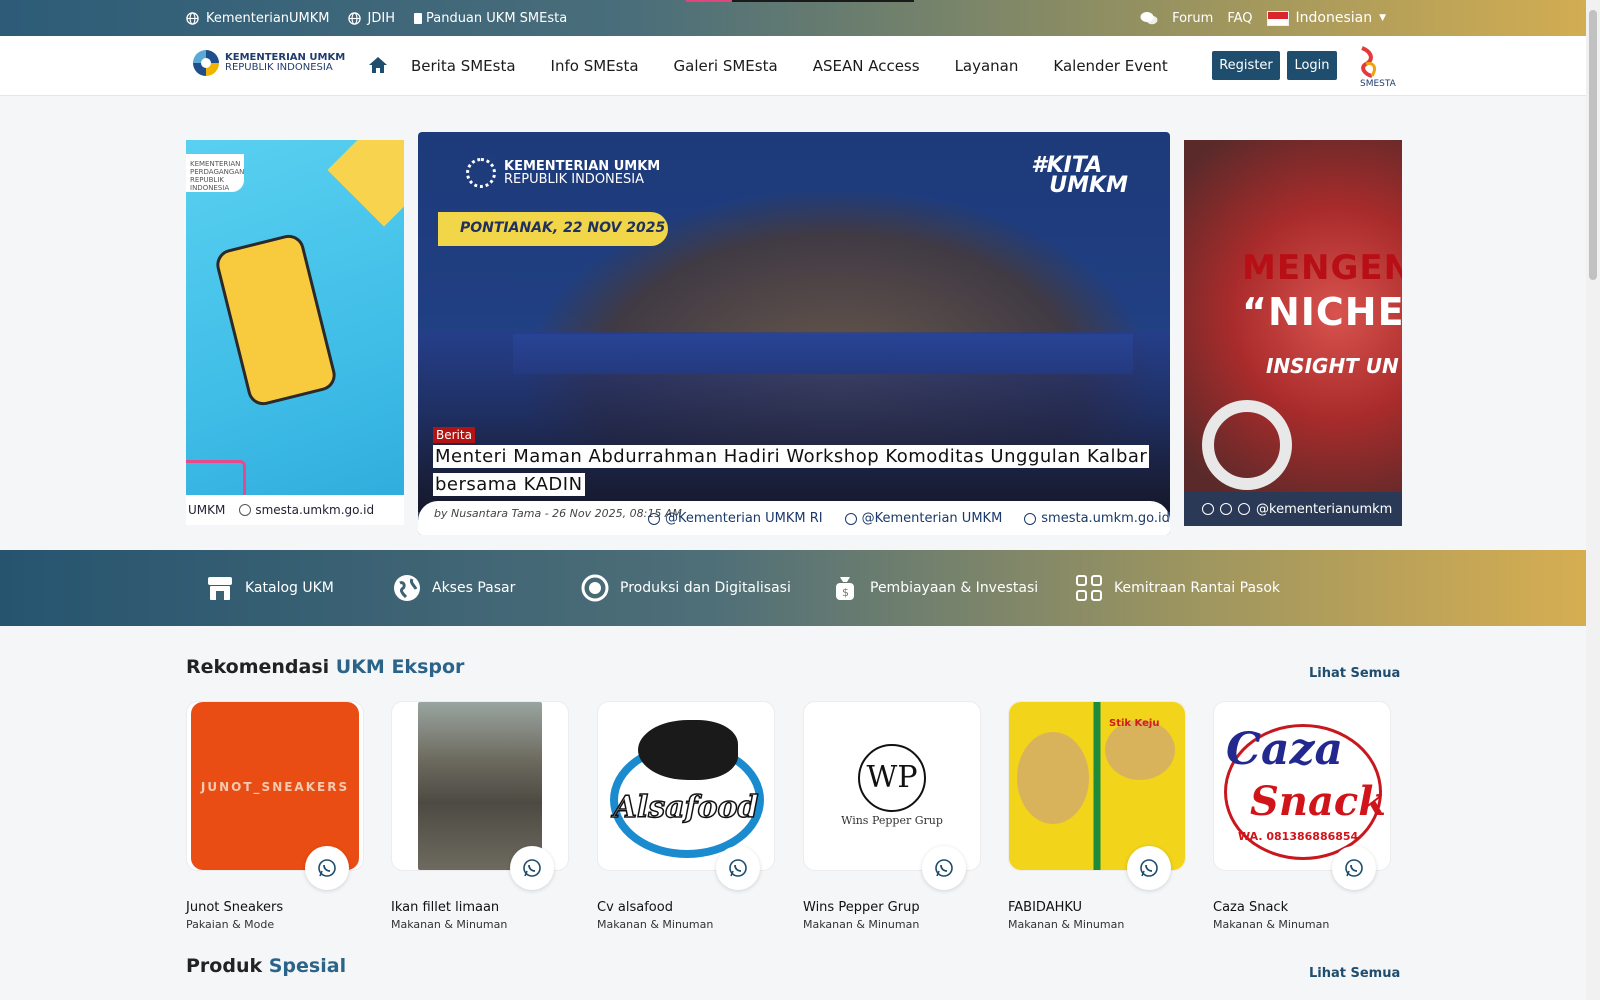 The width and height of the screenshot is (1600, 1000). I want to click on image-text-2: Snack, so click(1318, 801).